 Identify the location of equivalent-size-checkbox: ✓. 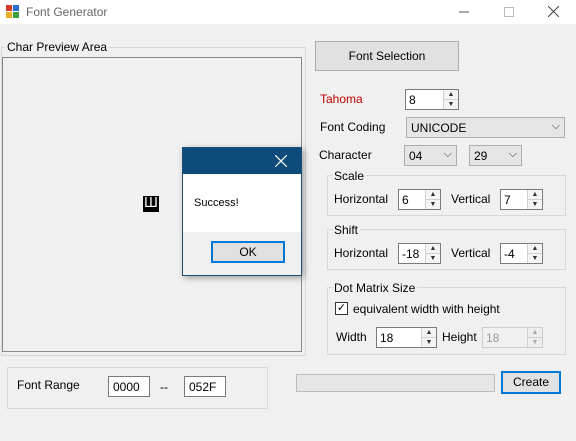
(341, 308).